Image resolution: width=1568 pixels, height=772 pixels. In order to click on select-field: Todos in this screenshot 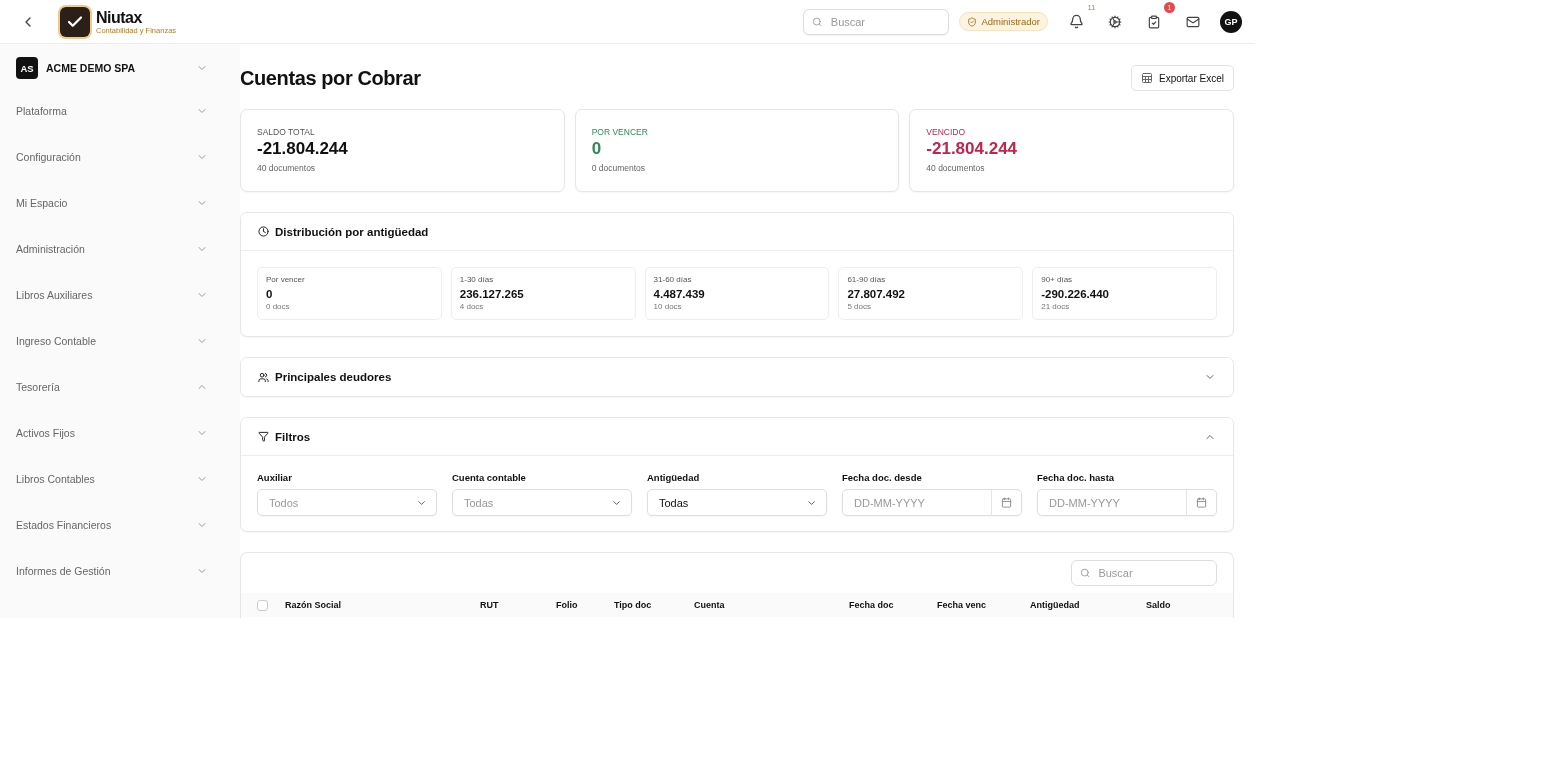, I will do `click(347, 502)`.